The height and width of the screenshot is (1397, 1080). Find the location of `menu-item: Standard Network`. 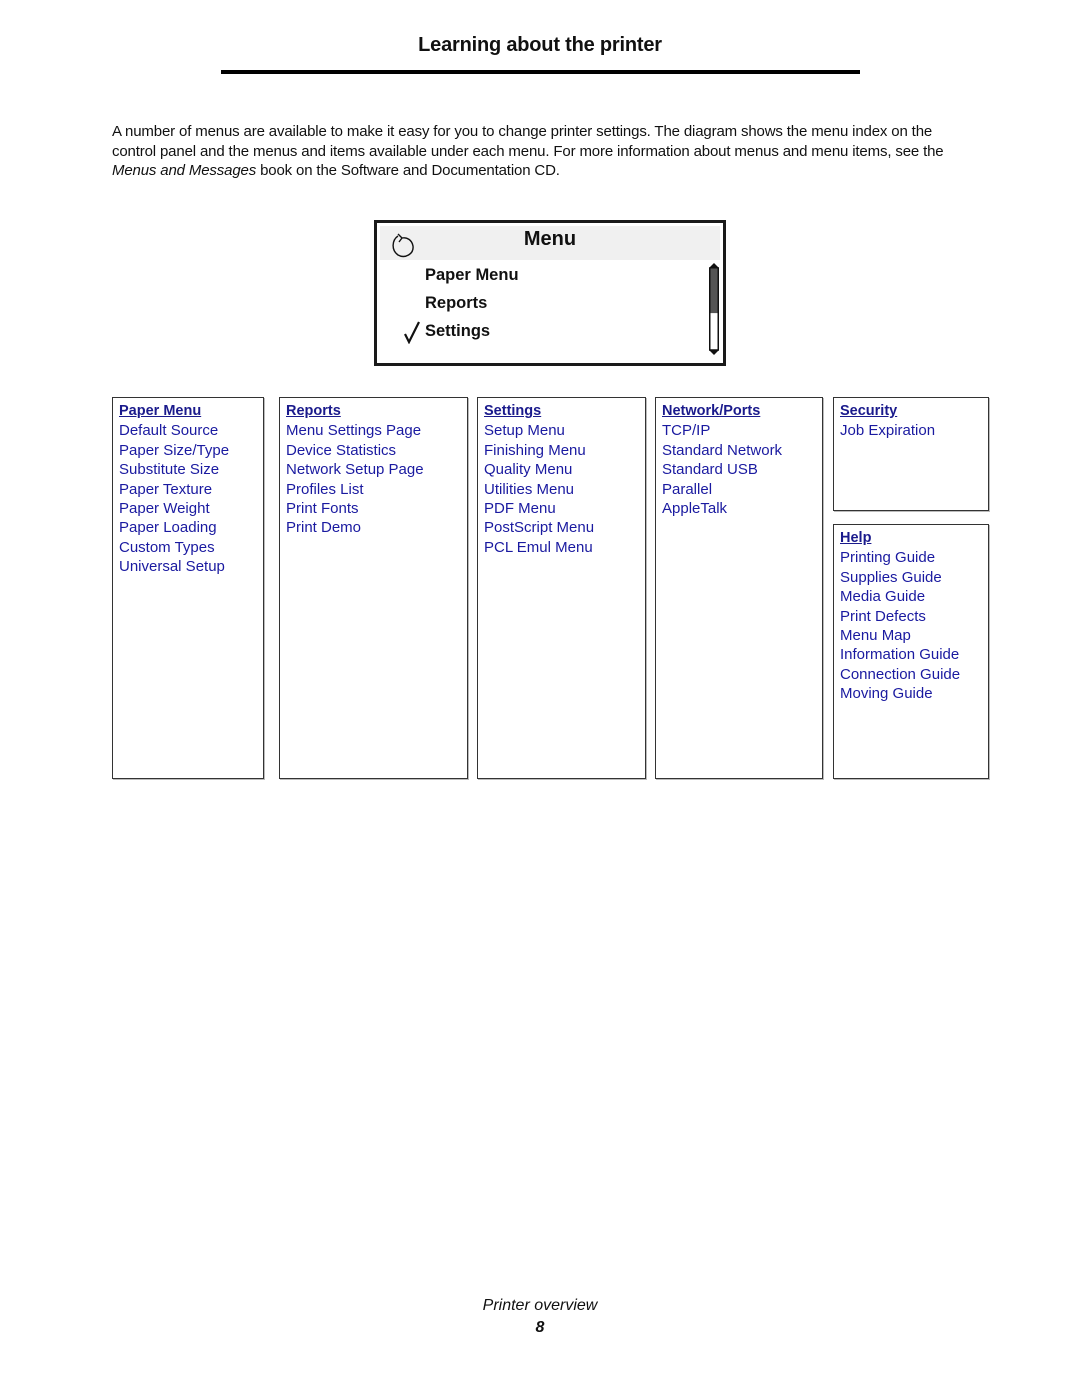

menu-item: Standard Network is located at coordinates (722, 450).